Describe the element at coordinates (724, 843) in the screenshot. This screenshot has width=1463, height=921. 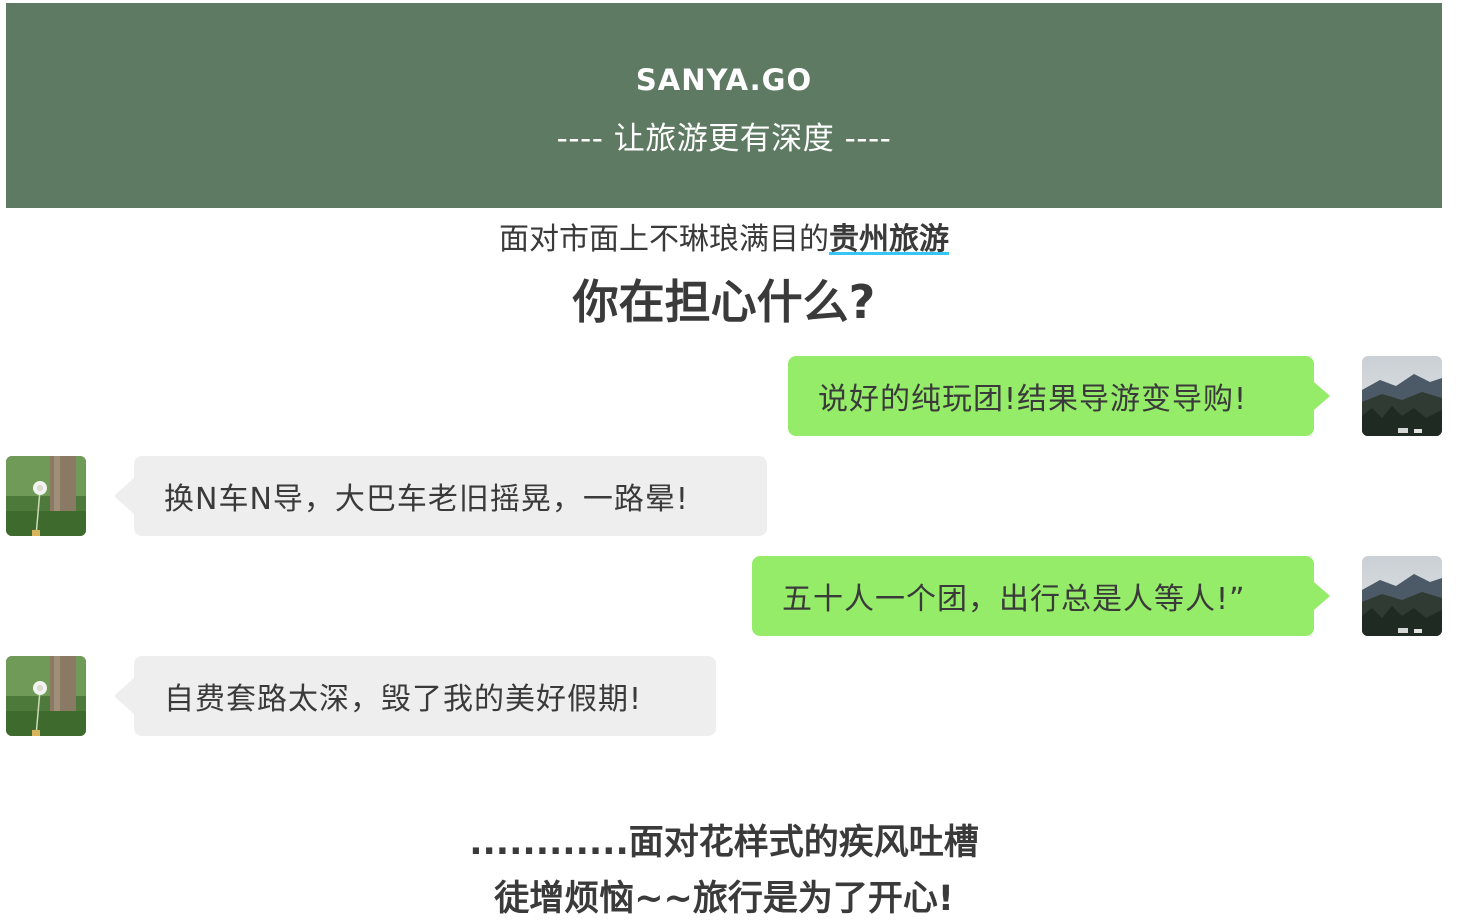
I see `closing-line-1: ............面对花样式的疾风吐槽` at that location.